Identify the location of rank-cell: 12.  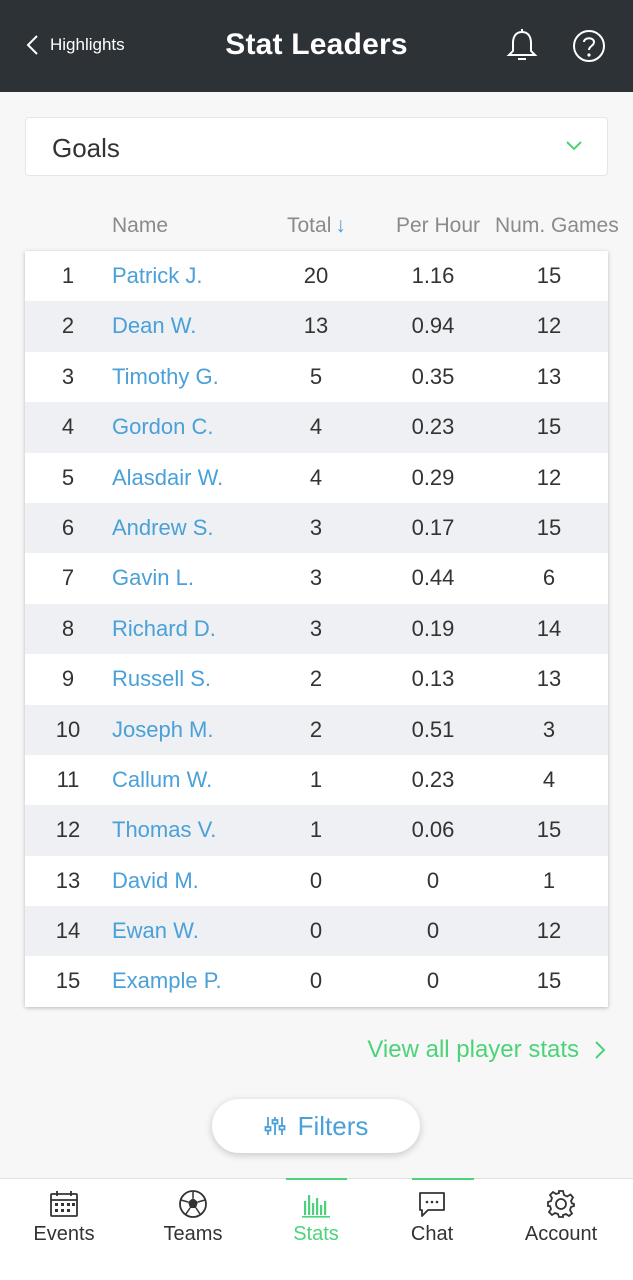
(68, 830).